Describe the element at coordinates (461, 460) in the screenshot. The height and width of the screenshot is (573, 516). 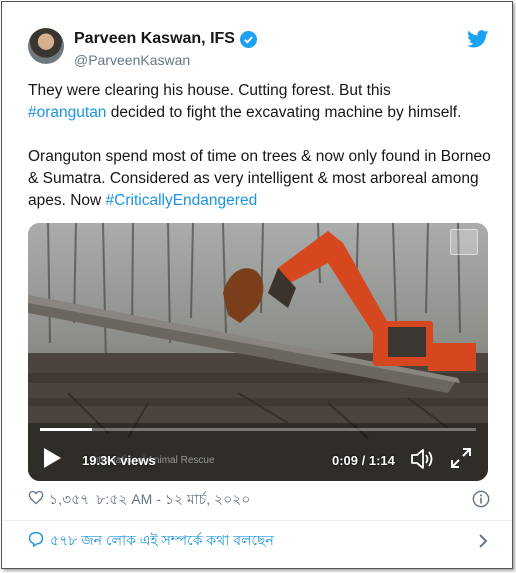
I see `fullscreen-icon` at that location.